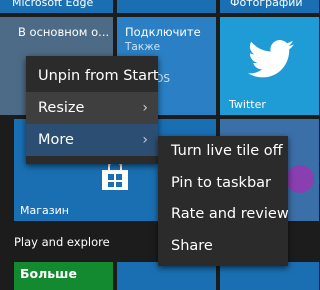  What do you see at coordinates (269, 276) in the screenshot?
I see `tile-blue-bottom-right` at bounding box center [269, 276].